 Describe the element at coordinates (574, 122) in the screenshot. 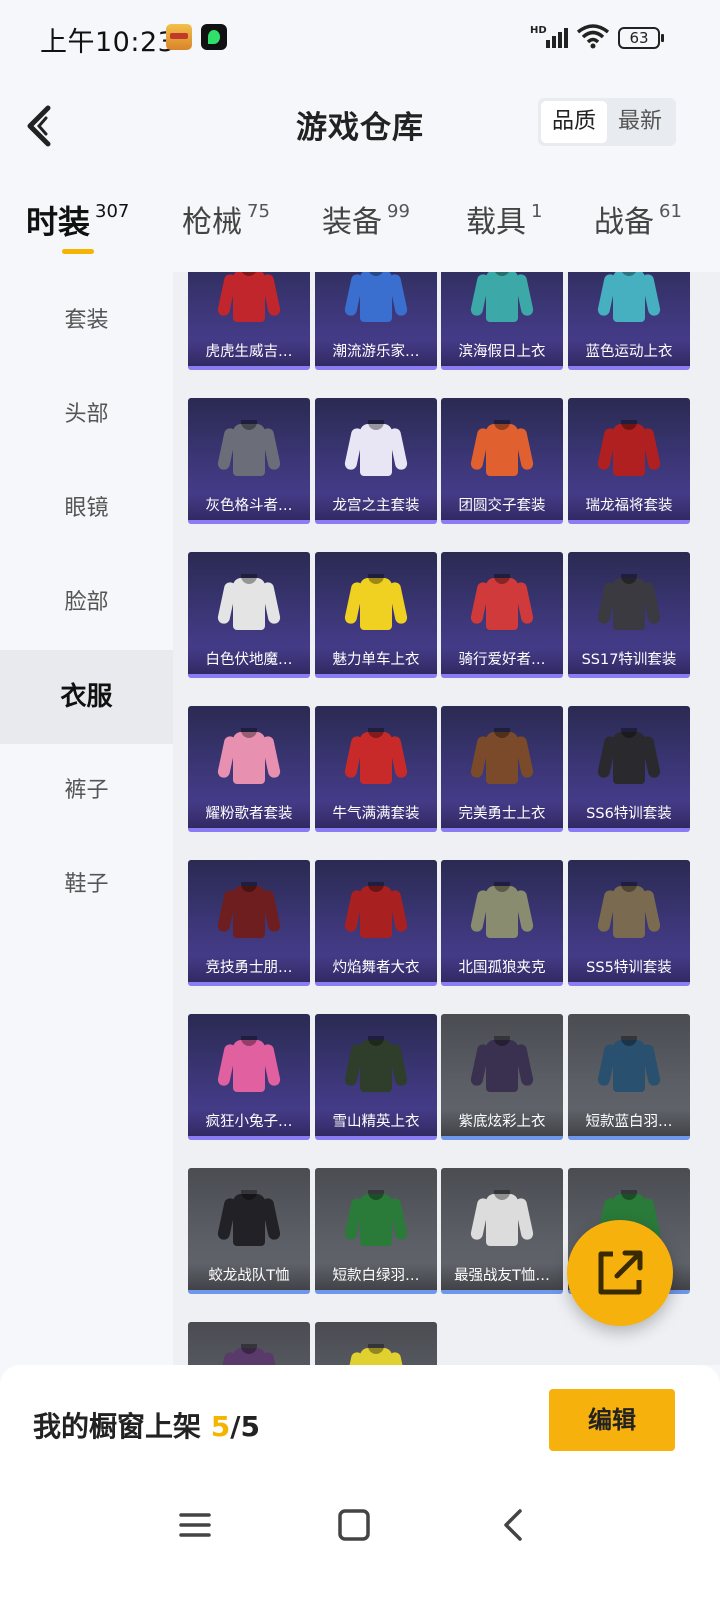

I see `sort-by-quality: 品质` at that location.